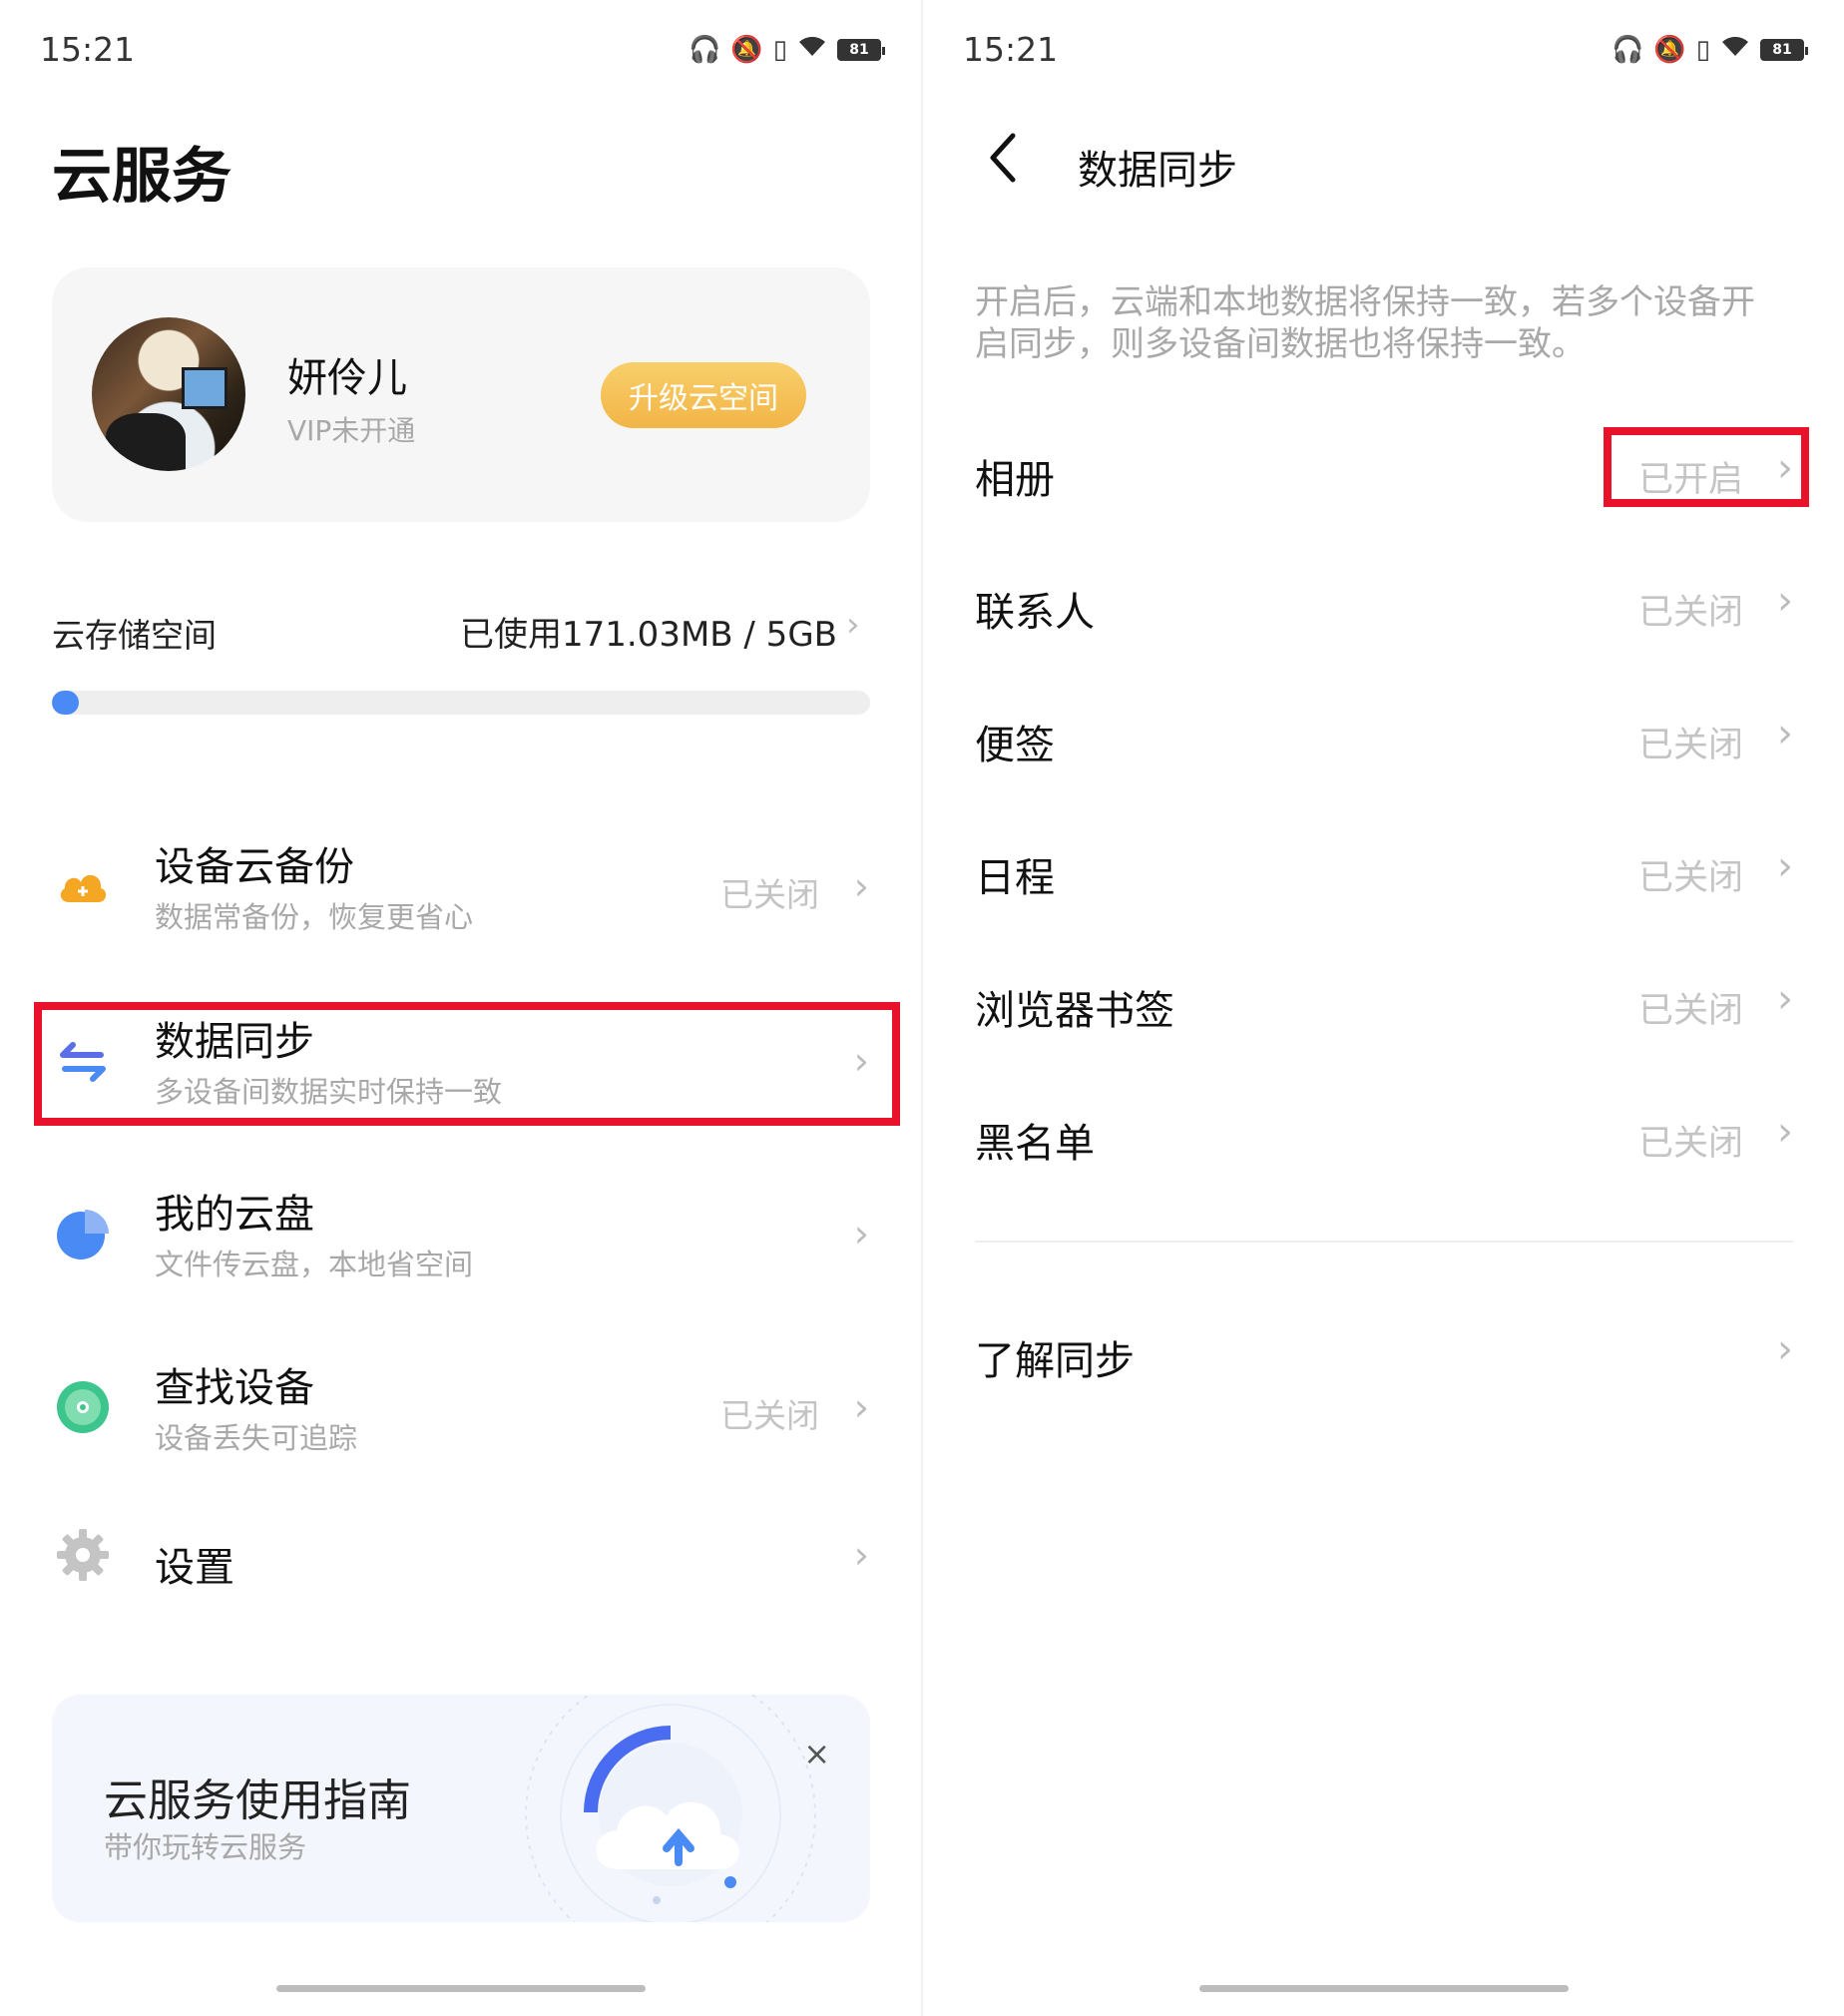 The width and height of the screenshot is (1844, 2016). Describe the element at coordinates (461, 703) in the screenshot. I see `storage-progress-bar` at that location.